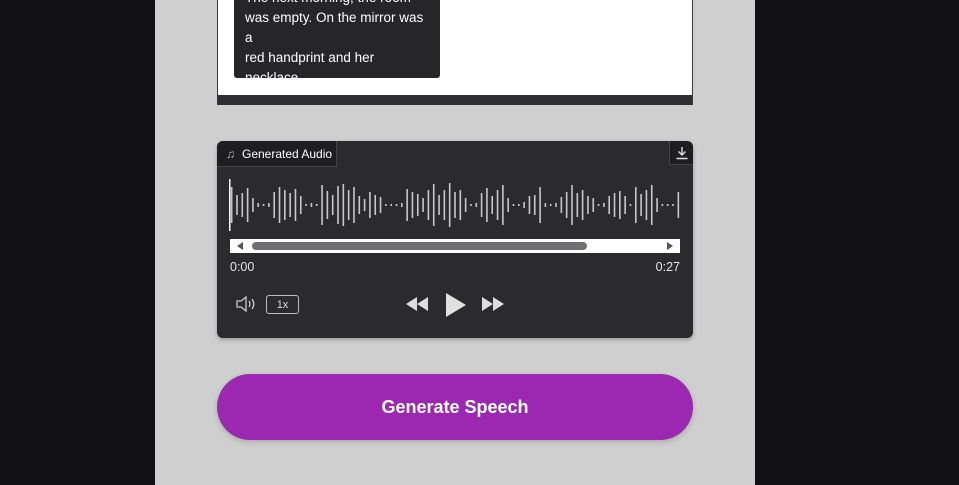 This screenshot has width=959, height=485. Describe the element at coordinates (456, 305) in the screenshot. I see `play-icon` at that location.